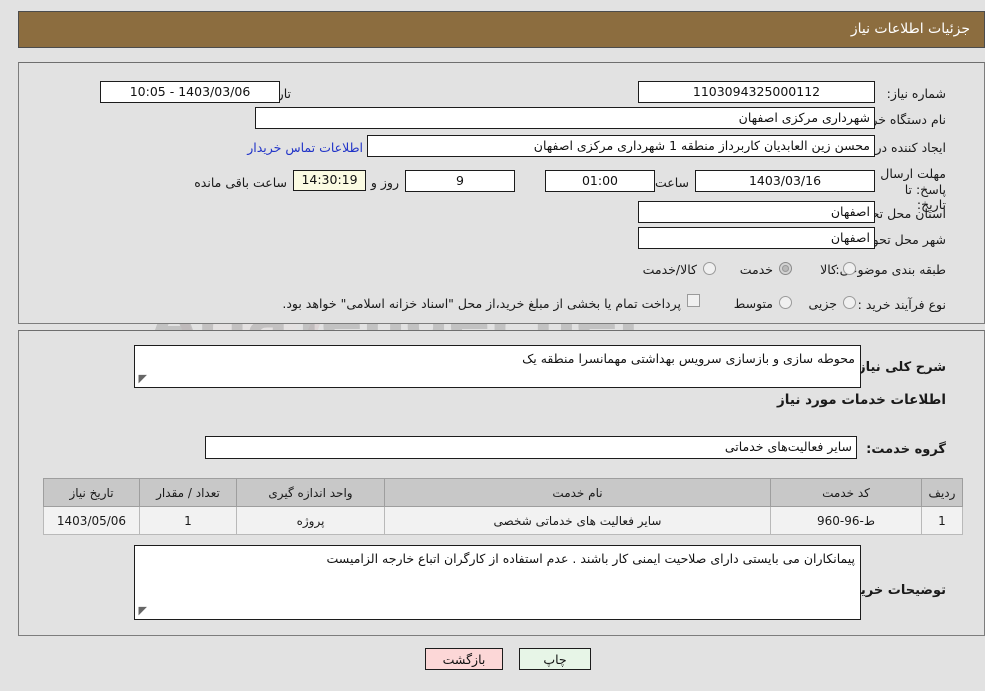 This screenshot has height=691, width=985. What do you see at coordinates (143, 378) in the screenshot?
I see `summary-resize-grip: ◤` at bounding box center [143, 378].